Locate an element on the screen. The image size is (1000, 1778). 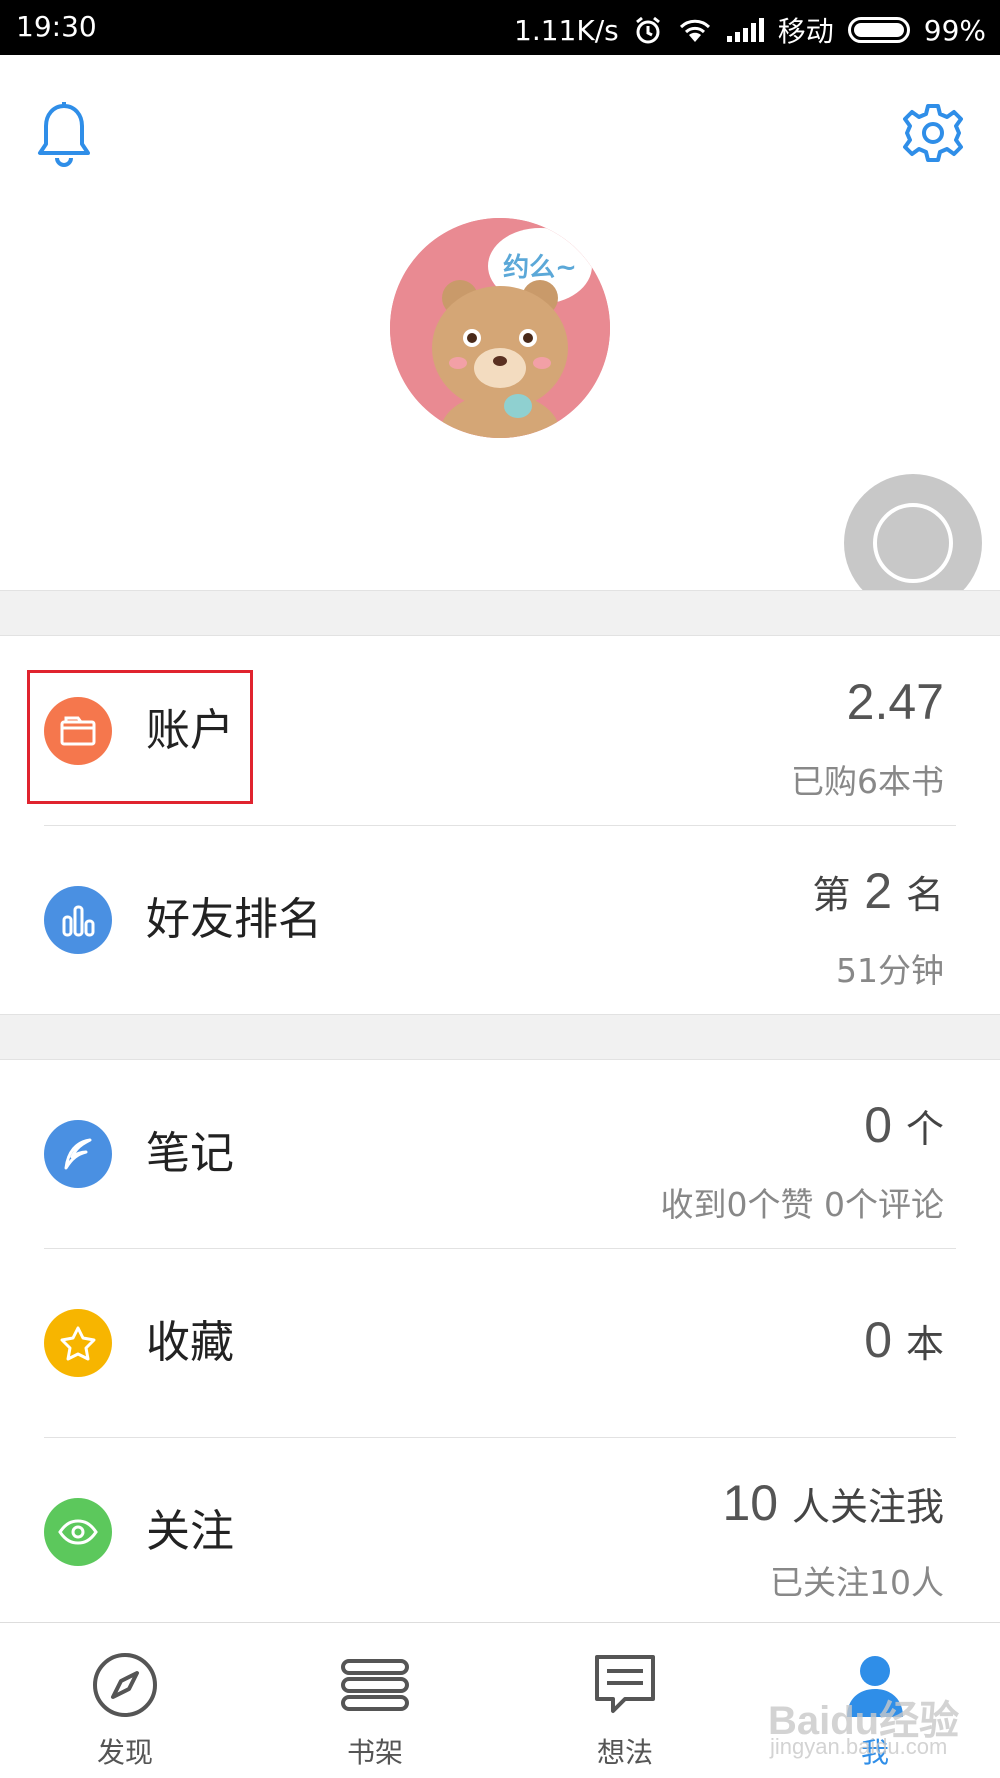
followers-number: 10 is located at coordinates (750, 1503).